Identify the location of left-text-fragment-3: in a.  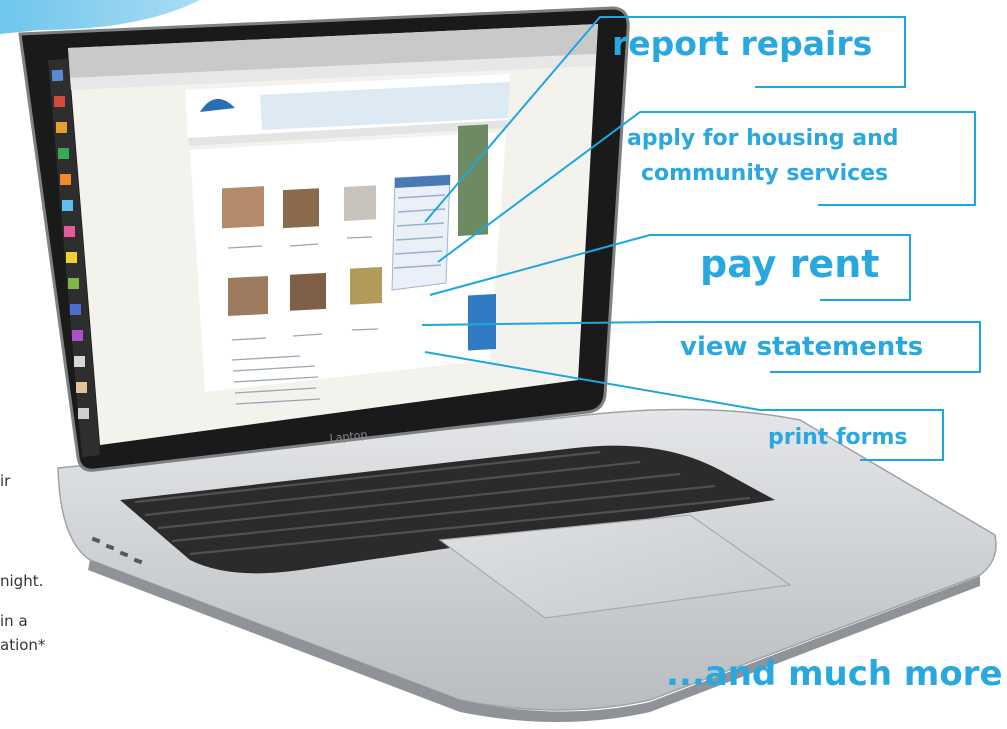
(14, 621).